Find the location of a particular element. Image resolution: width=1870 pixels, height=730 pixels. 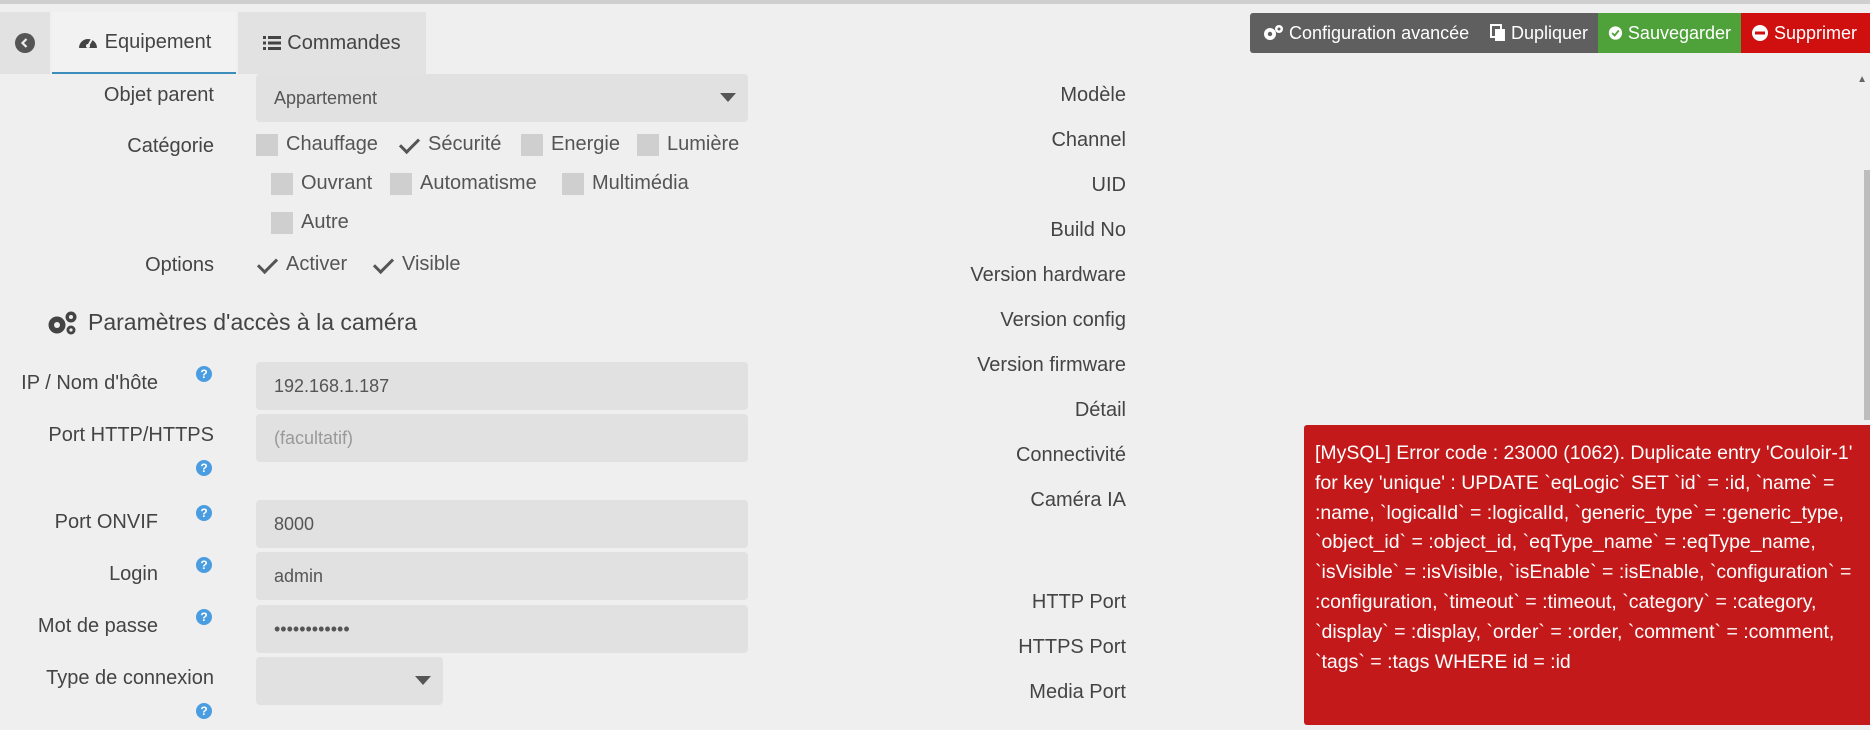

detail-label: Détail is located at coordinates (1100, 410).